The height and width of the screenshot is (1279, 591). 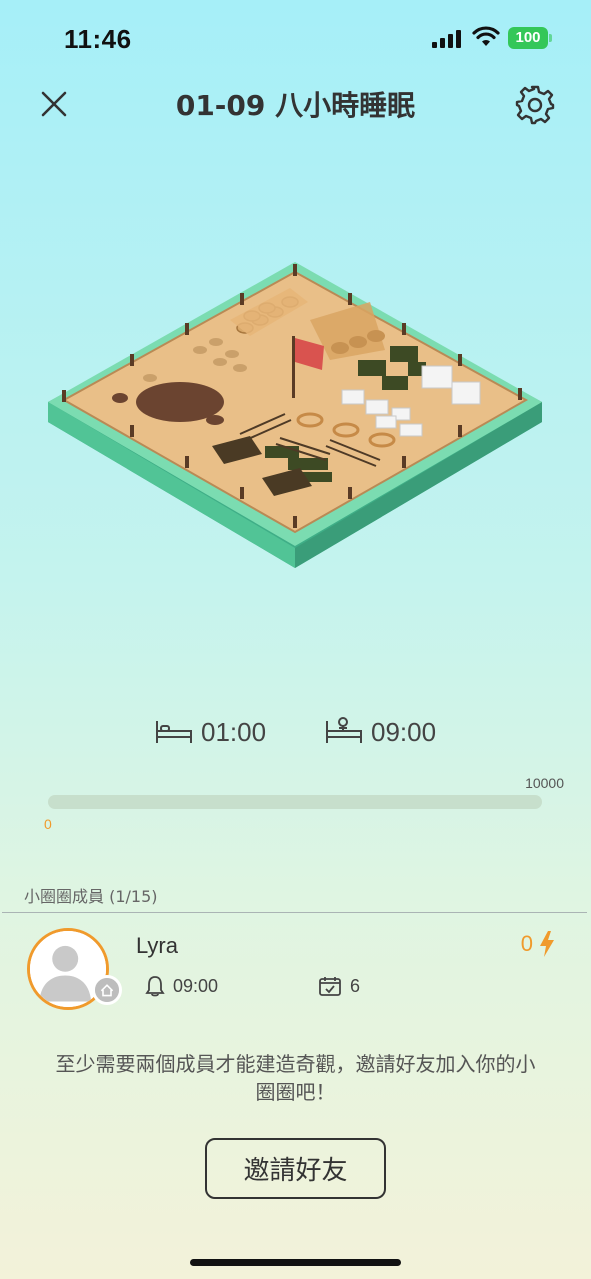 I want to click on bed-icon, so click(x=174, y=732).